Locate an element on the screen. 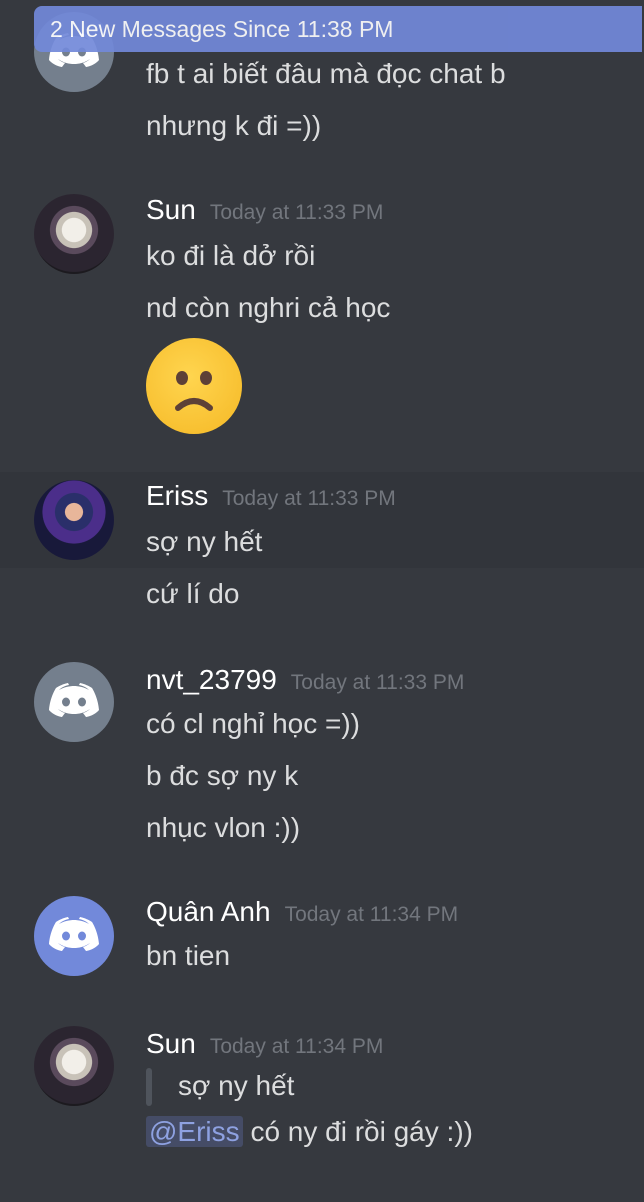 This screenshot has width=644, height=1202. reply-text: có ny đi rồi gáy :)) is located at coordinates (361, 1131).